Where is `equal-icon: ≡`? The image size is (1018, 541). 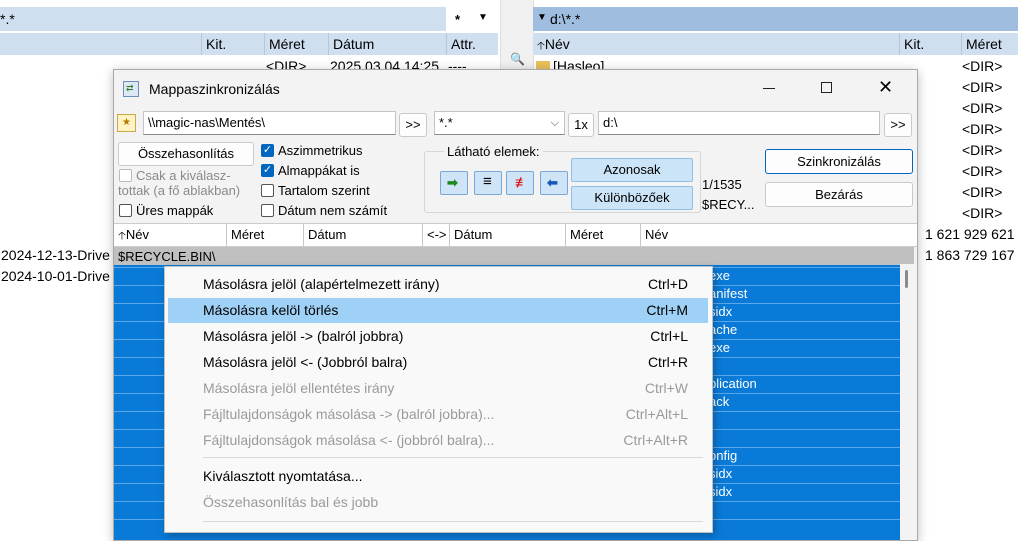
equal-icon: ≡ is located at coordinates (487, 181).